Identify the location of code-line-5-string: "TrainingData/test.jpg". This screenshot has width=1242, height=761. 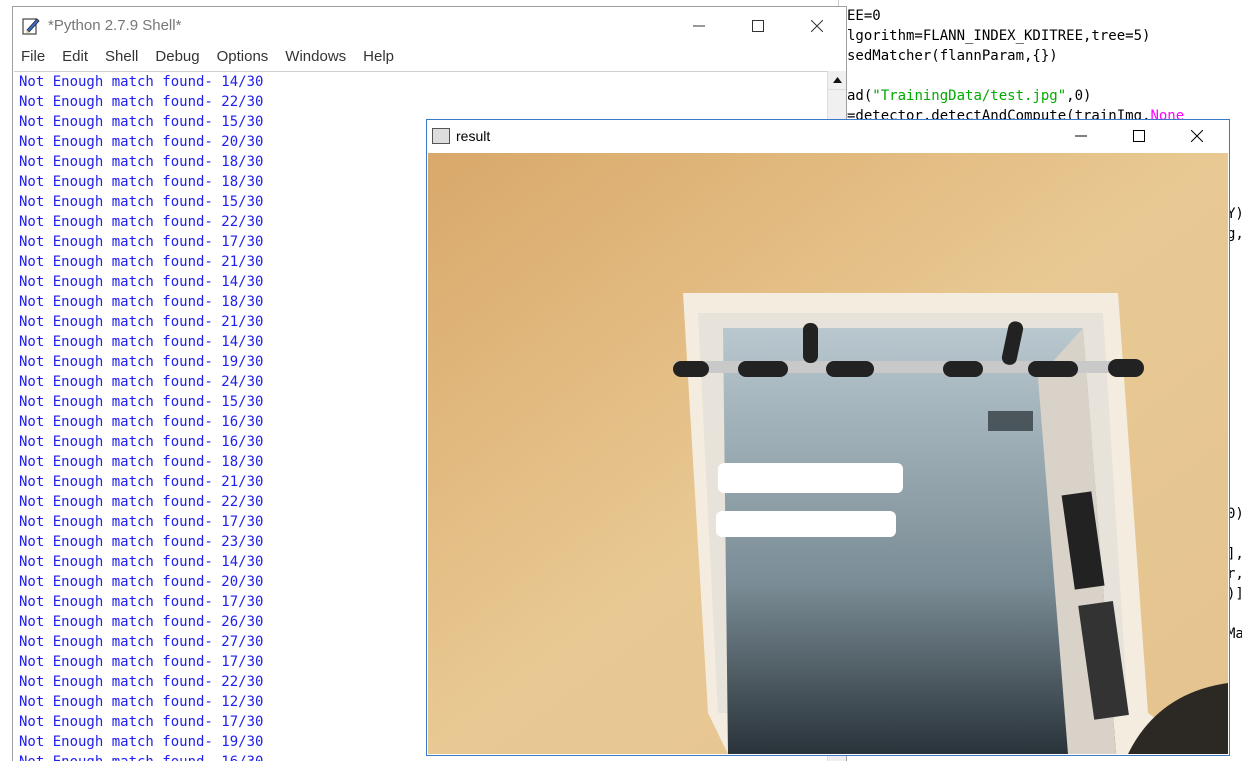
(969, 96).